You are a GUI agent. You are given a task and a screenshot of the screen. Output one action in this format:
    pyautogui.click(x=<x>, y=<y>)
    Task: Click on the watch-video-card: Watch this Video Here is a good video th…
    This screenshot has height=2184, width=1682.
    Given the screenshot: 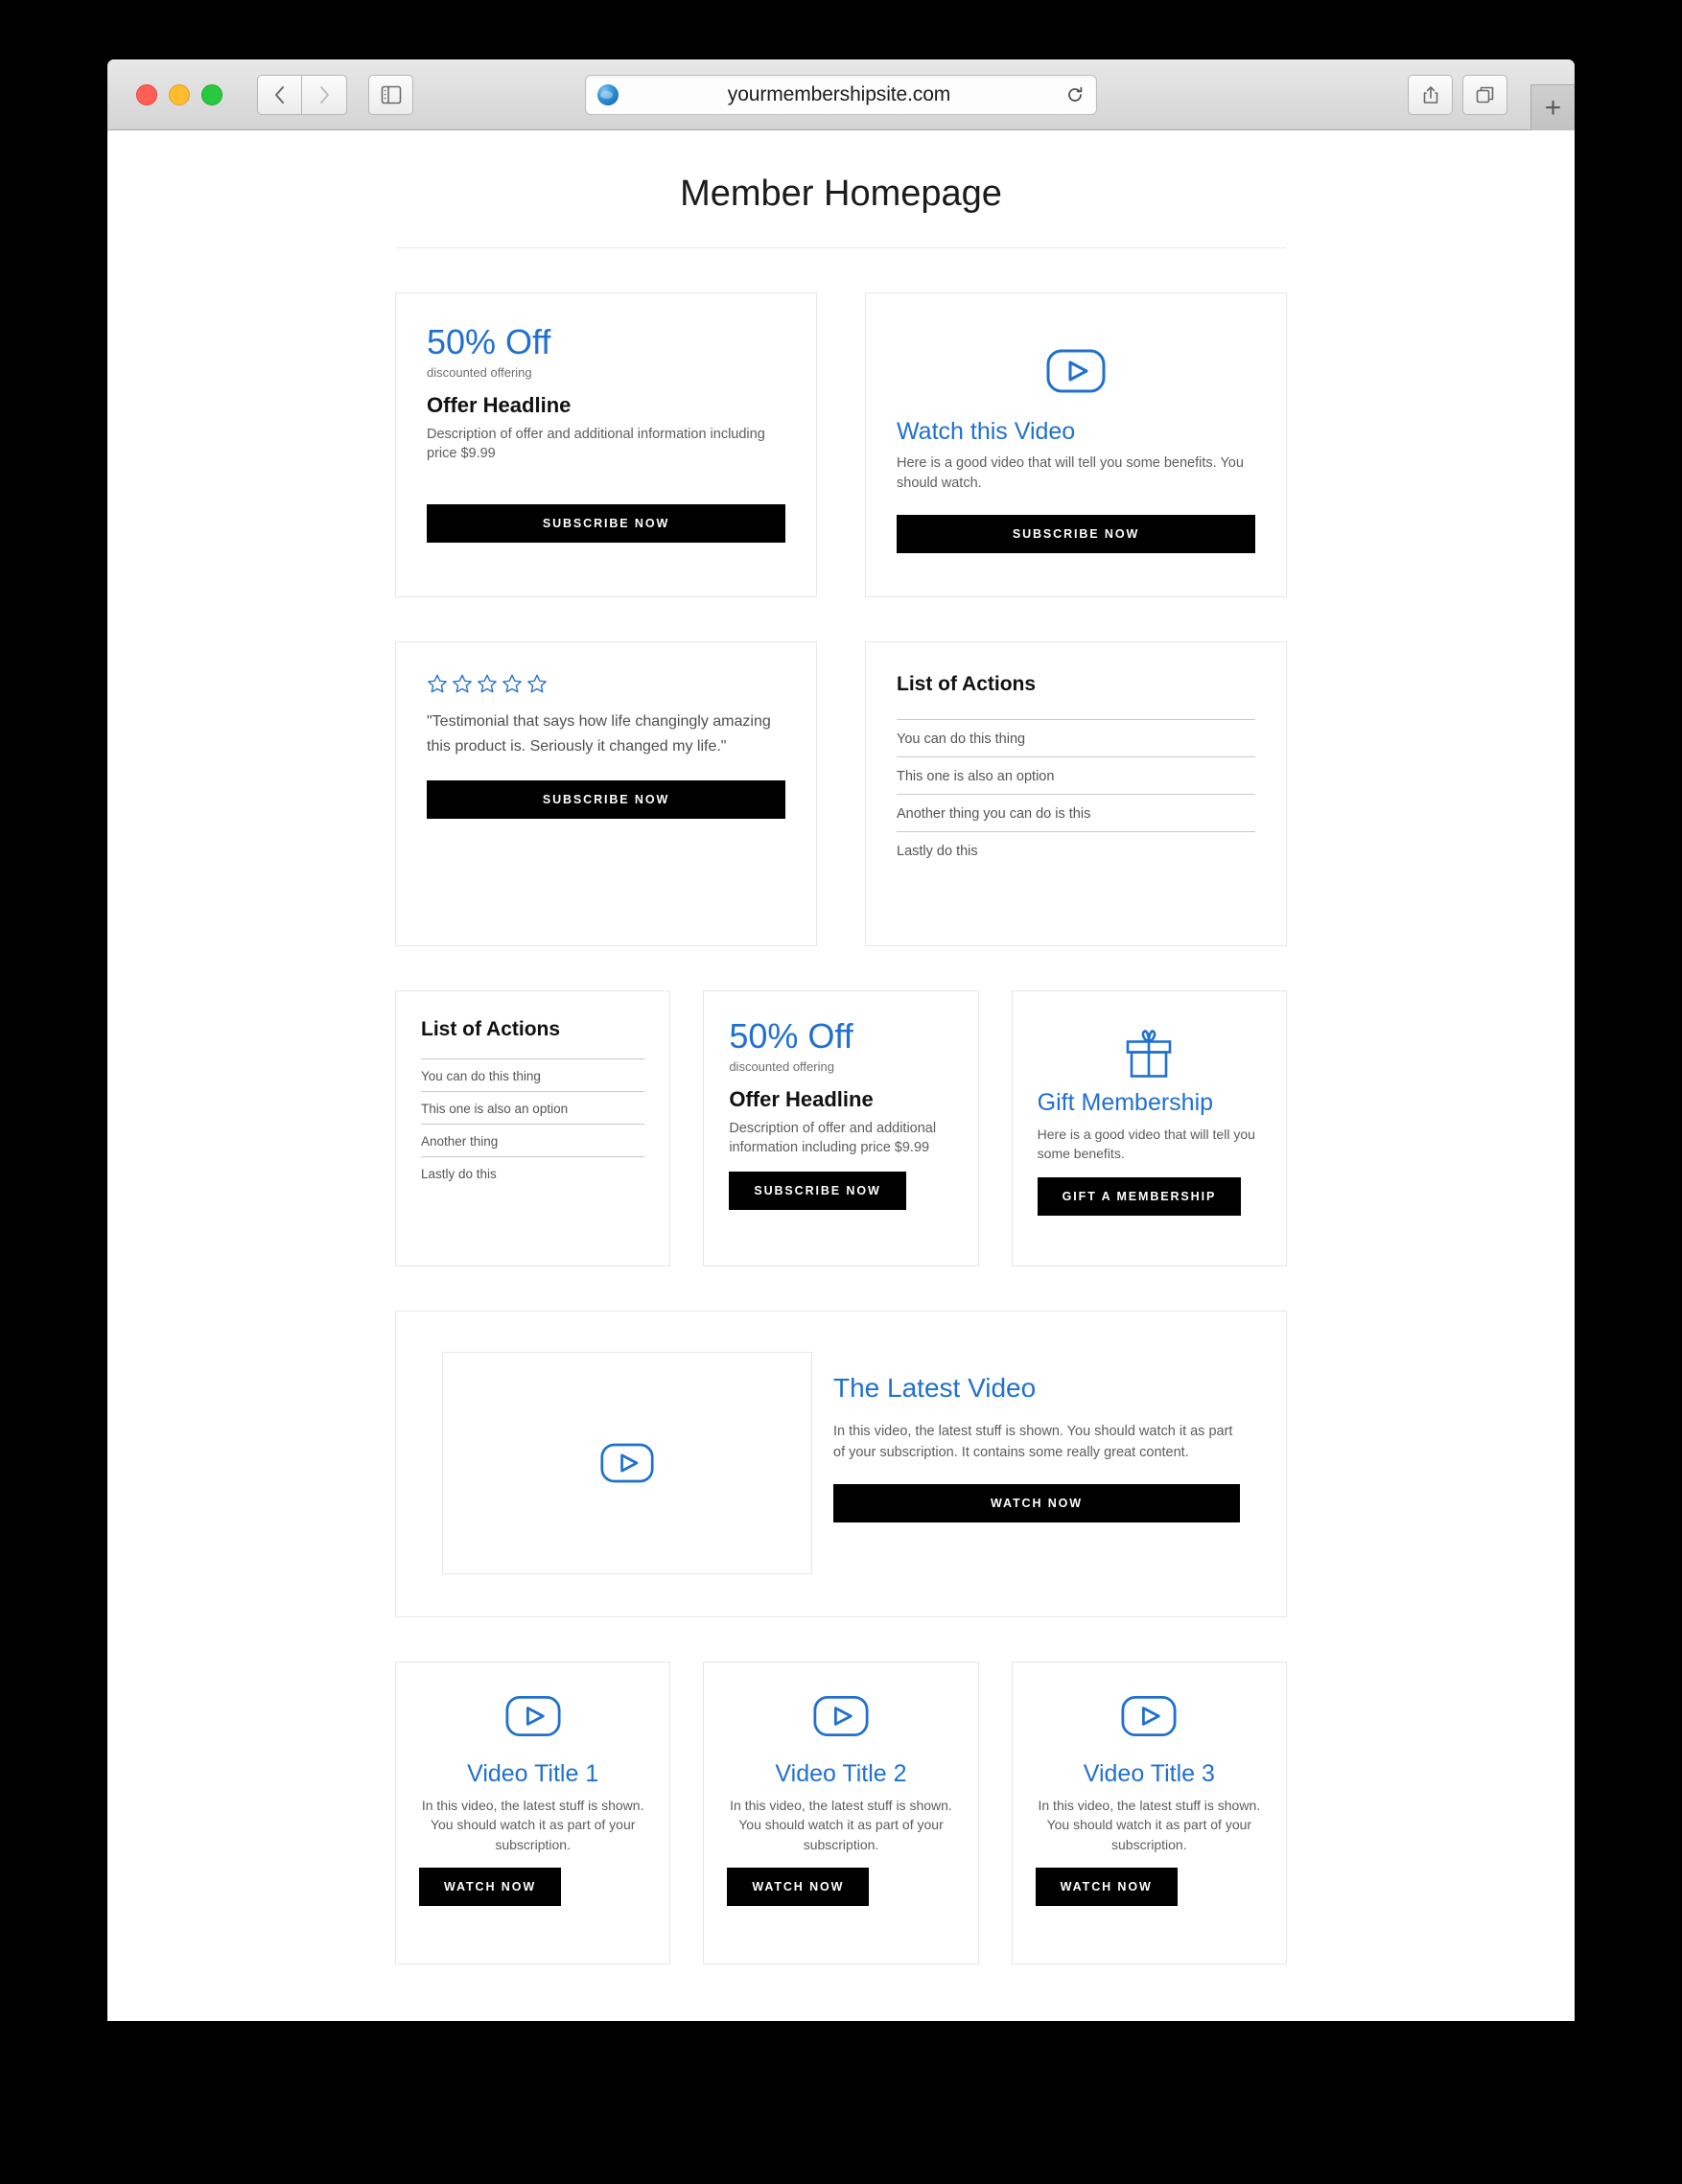 What is the action you would take?
    pyautogui.click(x=1076, y=444)
    